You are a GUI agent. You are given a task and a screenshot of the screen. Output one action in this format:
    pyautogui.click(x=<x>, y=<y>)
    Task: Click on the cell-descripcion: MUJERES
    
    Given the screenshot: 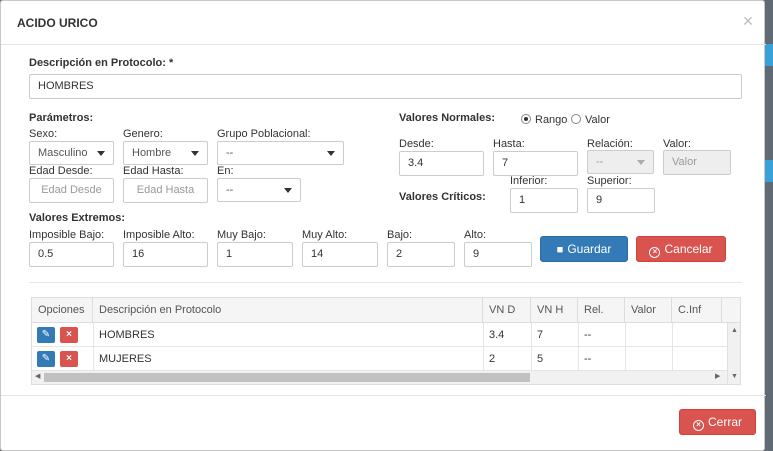 What is the action you would take?
    pyautogui.click(x=125, y=359)
    